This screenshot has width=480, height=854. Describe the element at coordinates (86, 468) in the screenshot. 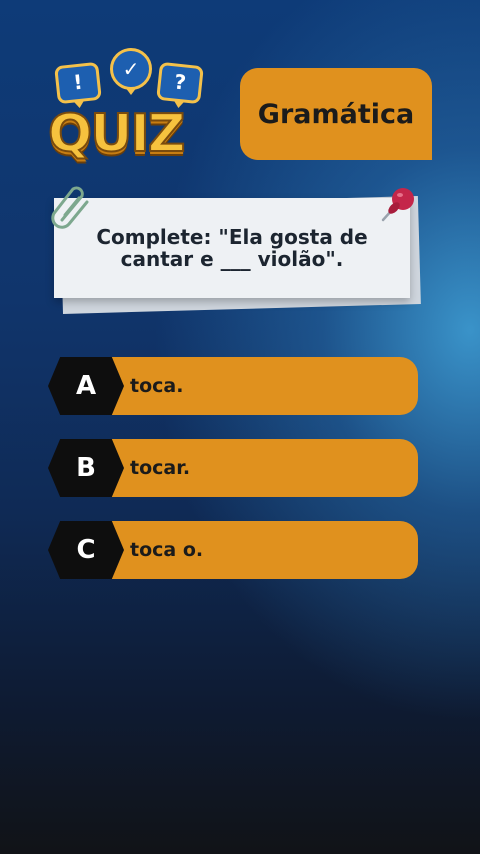

I see `option-letter-badge: B` at that location.